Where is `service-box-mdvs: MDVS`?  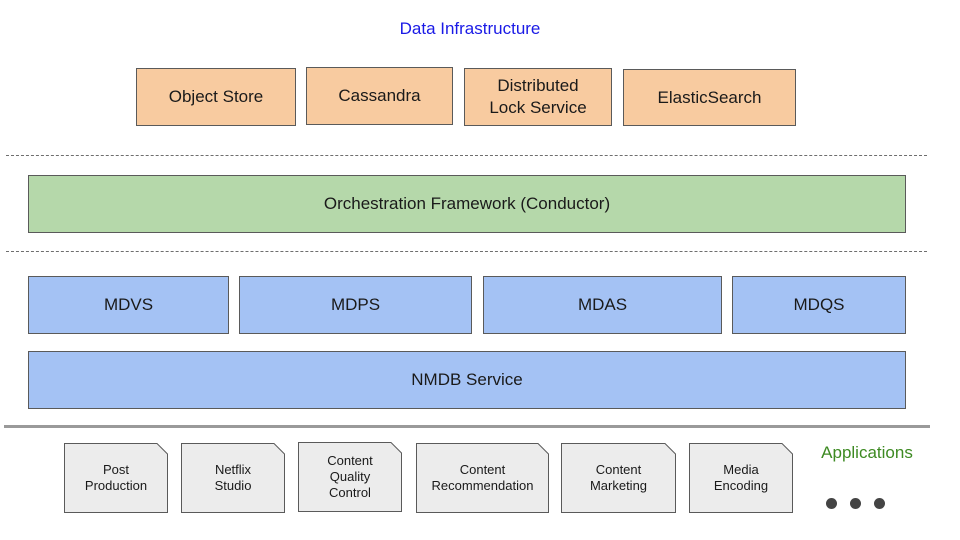
service-box-mdvs: MDVS is located at coordinates (128, 305).